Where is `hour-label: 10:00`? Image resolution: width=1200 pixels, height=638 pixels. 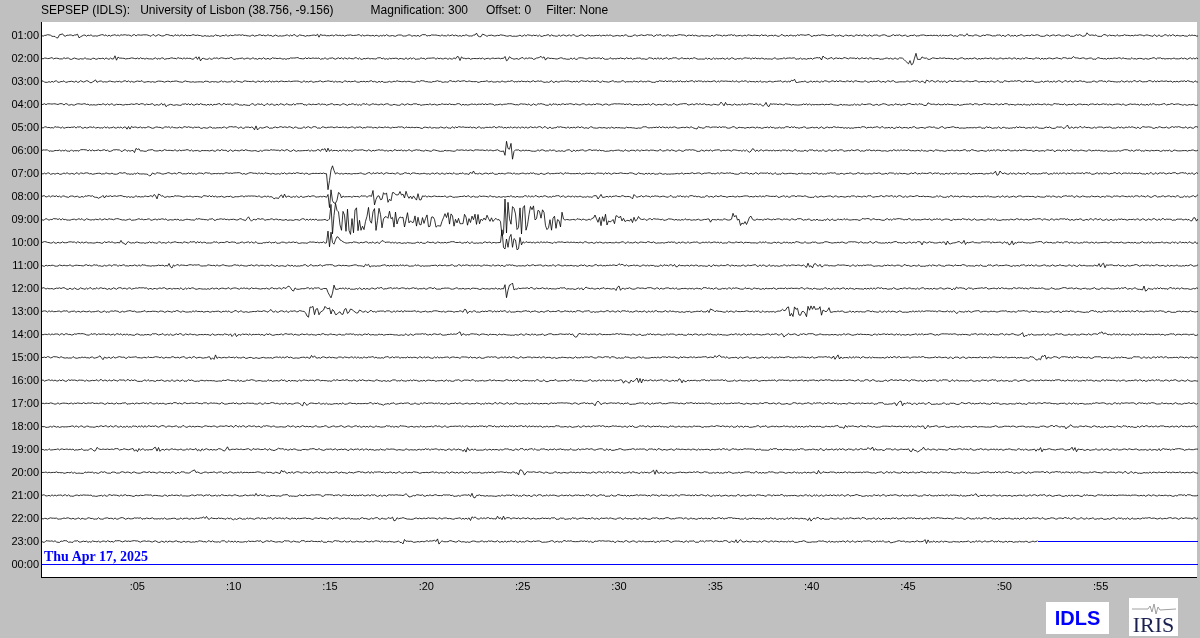
hour-label: 10:00 is located at coordinates (25, 242).